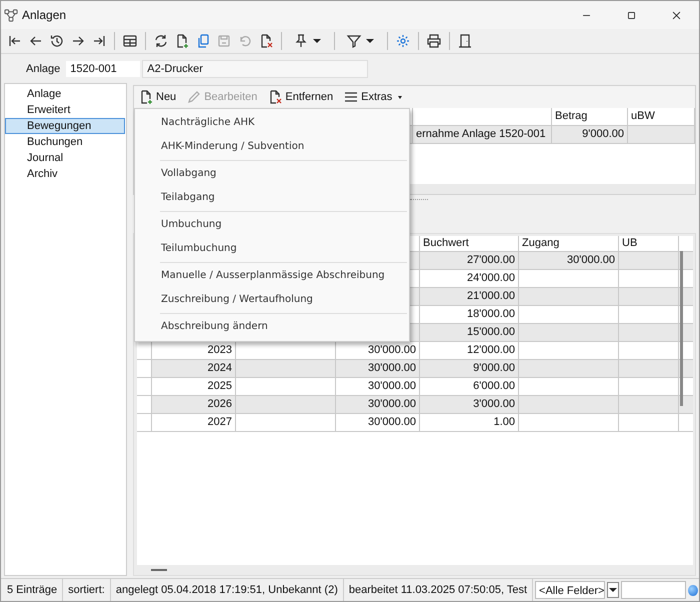  What do you see at coordinates (161, 41) in the screenshot?
I see `refresh-icon` at bounding box center [161, 41].